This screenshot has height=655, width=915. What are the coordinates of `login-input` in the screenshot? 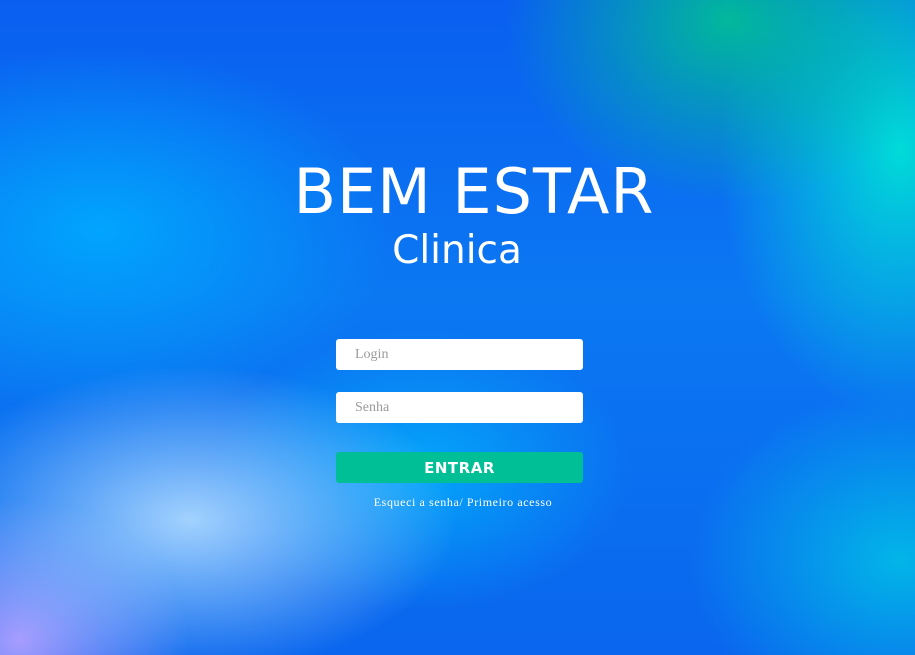 It's located at (459, 354).